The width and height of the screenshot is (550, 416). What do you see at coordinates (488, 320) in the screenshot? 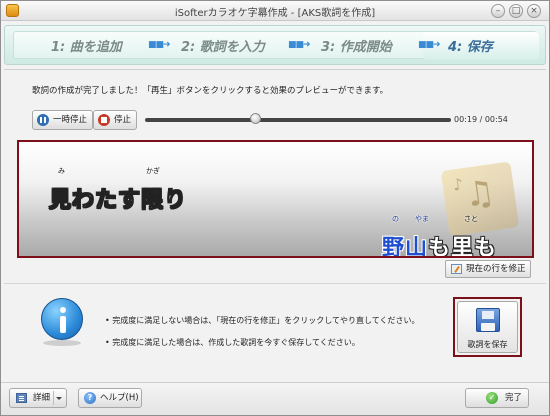
I see `floppy-disk-icon` at bounding box center [488, 320].